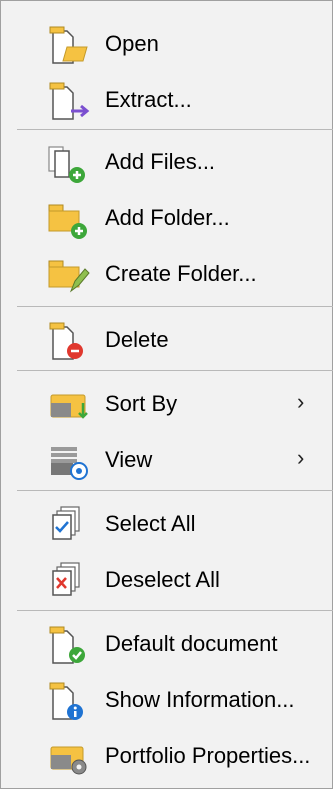 Image resolution: width=334 pixels, height=790 pixels. Describe the element at coordinates (137, 339) in the screenshot. I see `menu-item-label: Delete` at that location.